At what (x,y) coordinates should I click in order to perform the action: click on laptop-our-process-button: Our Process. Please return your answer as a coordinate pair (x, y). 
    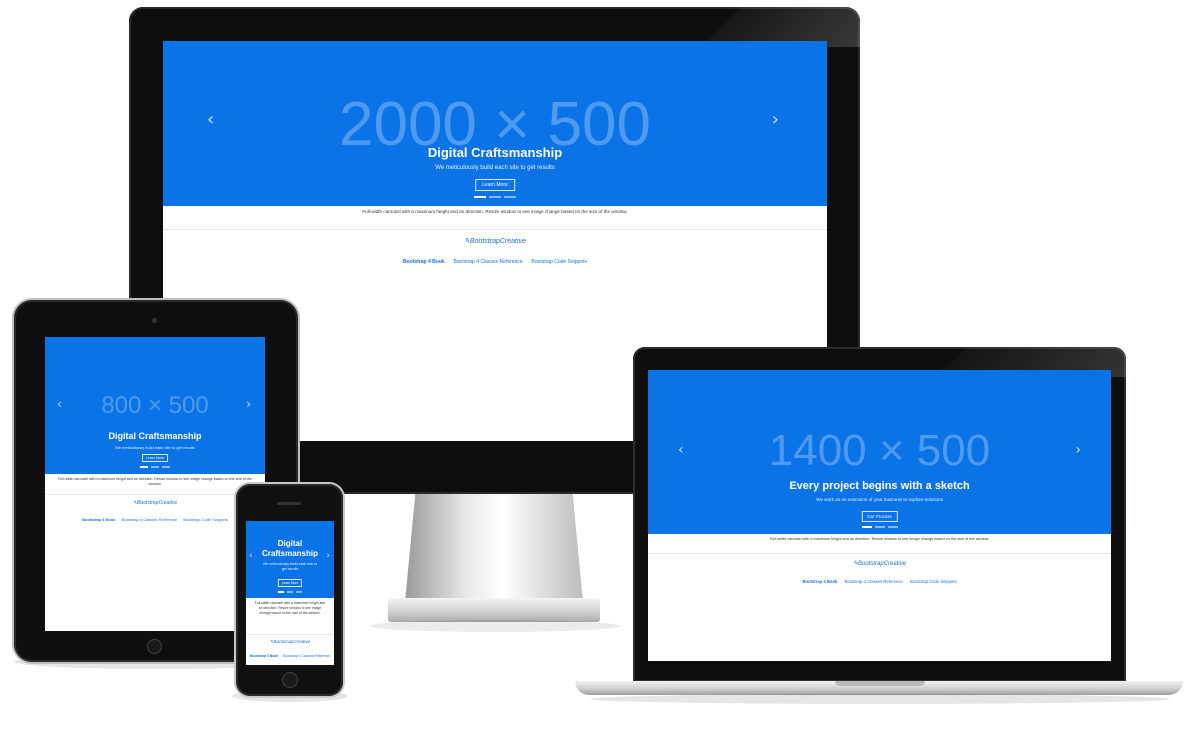
    Looking at the image, I should click on (879, 516).